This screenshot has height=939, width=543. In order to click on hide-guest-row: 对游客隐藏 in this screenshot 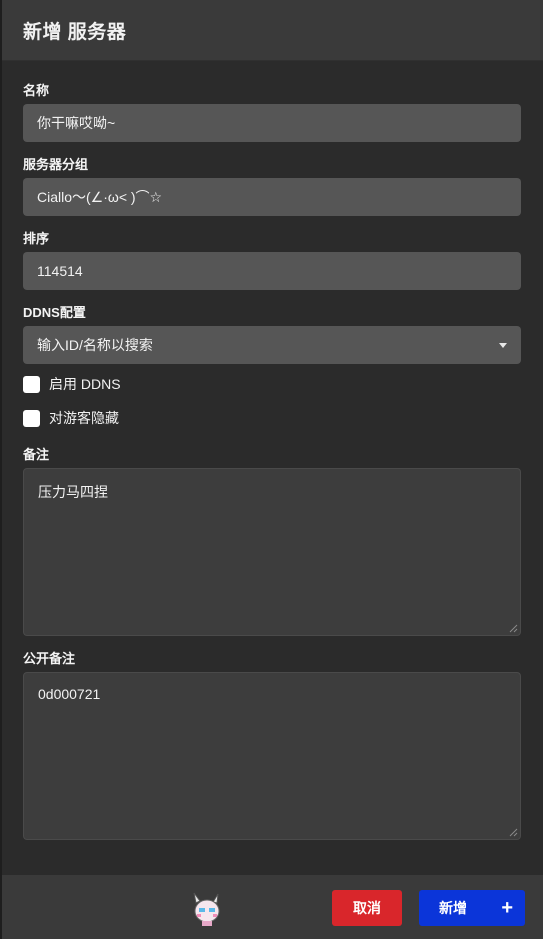, I will do `click(272, 418)`.